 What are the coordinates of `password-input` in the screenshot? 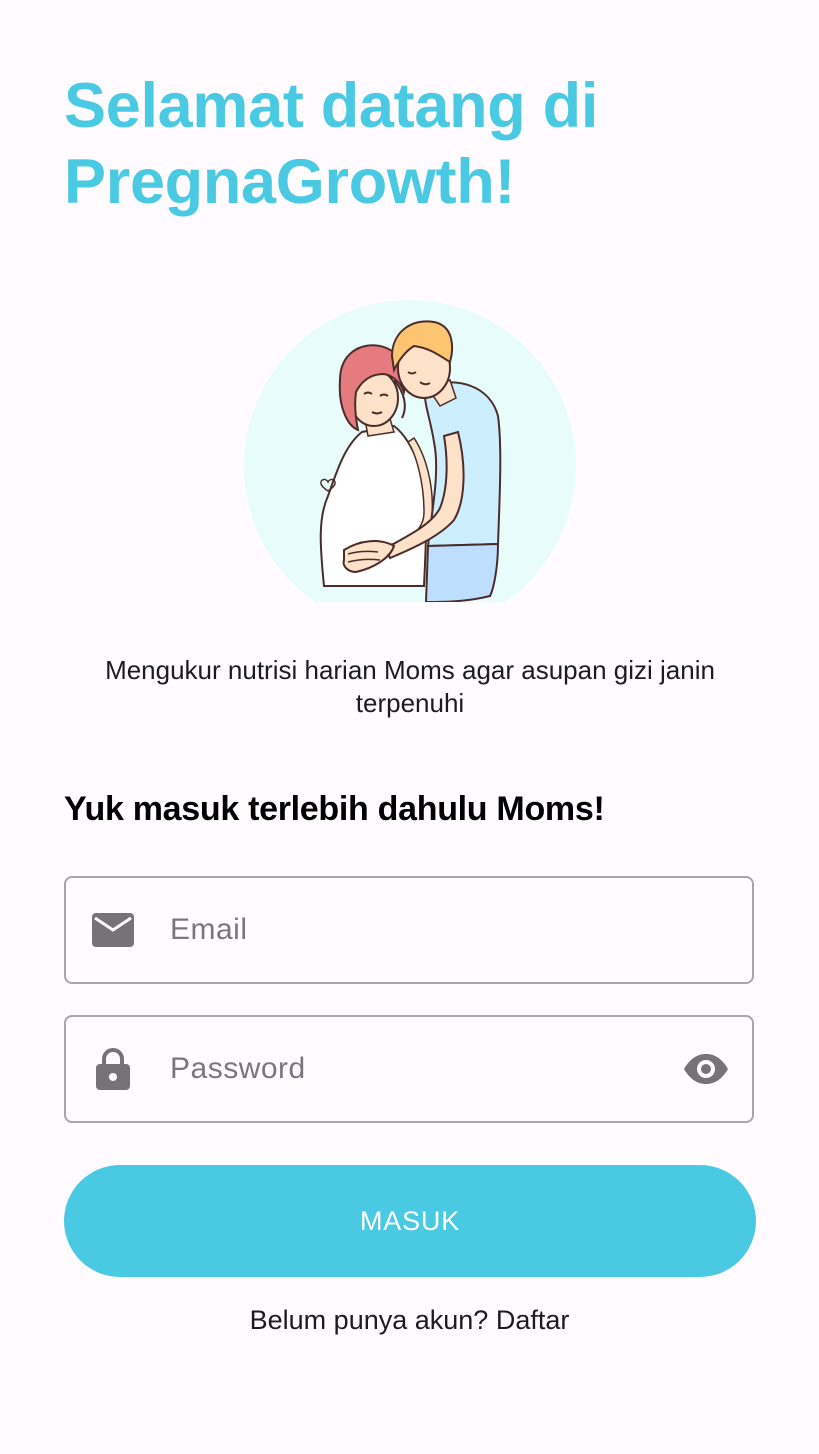 It's located at (420, 1069).